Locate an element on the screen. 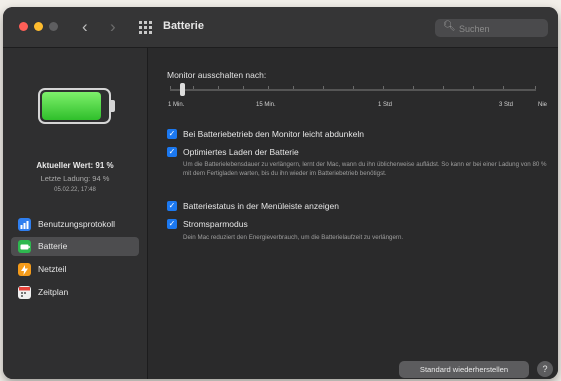 The width and height of the screenshot is (561, 381). minimize-window-button is located at coordinates (38, 26).